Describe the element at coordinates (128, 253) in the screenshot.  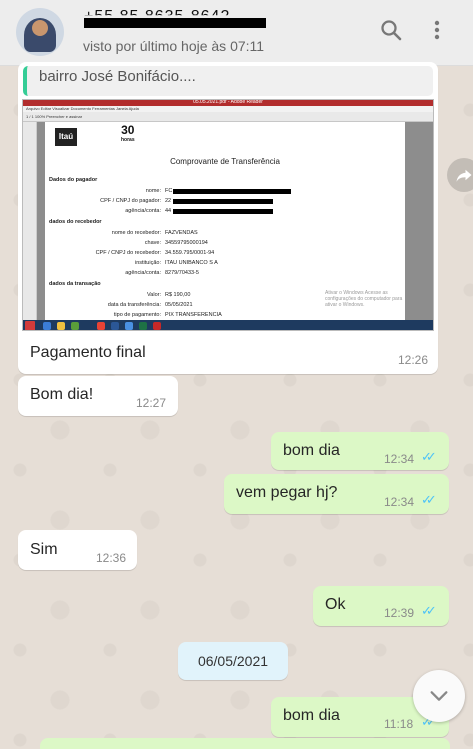
I see `receiver-cpf-label: CPF / CNPJ do recebedor:` at that location.